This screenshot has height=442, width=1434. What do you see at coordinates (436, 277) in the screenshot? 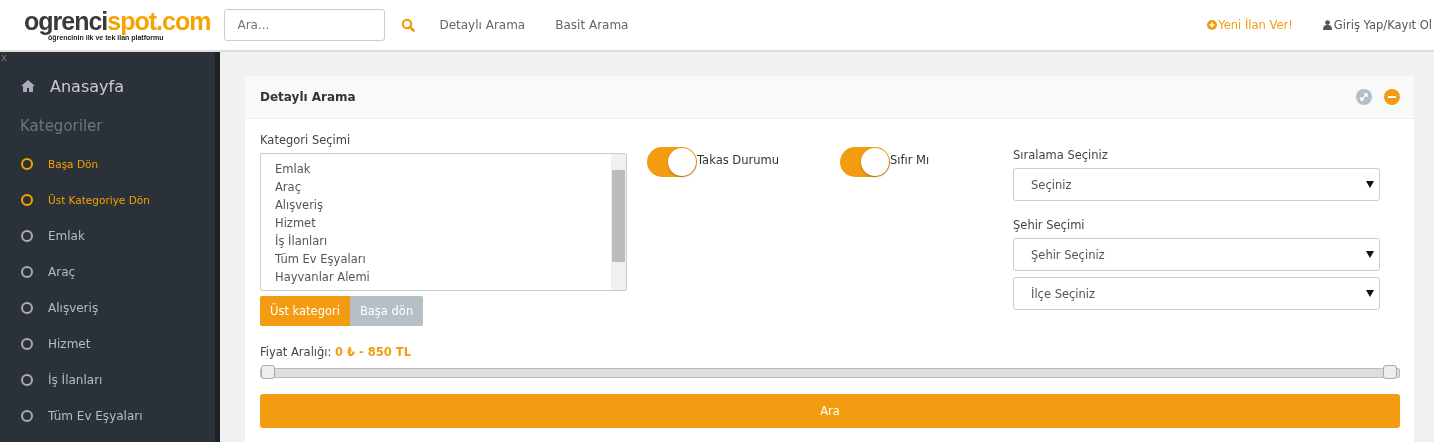
I see `list-option: Hayvanlar Alemi` at bounding box center [436, 277].